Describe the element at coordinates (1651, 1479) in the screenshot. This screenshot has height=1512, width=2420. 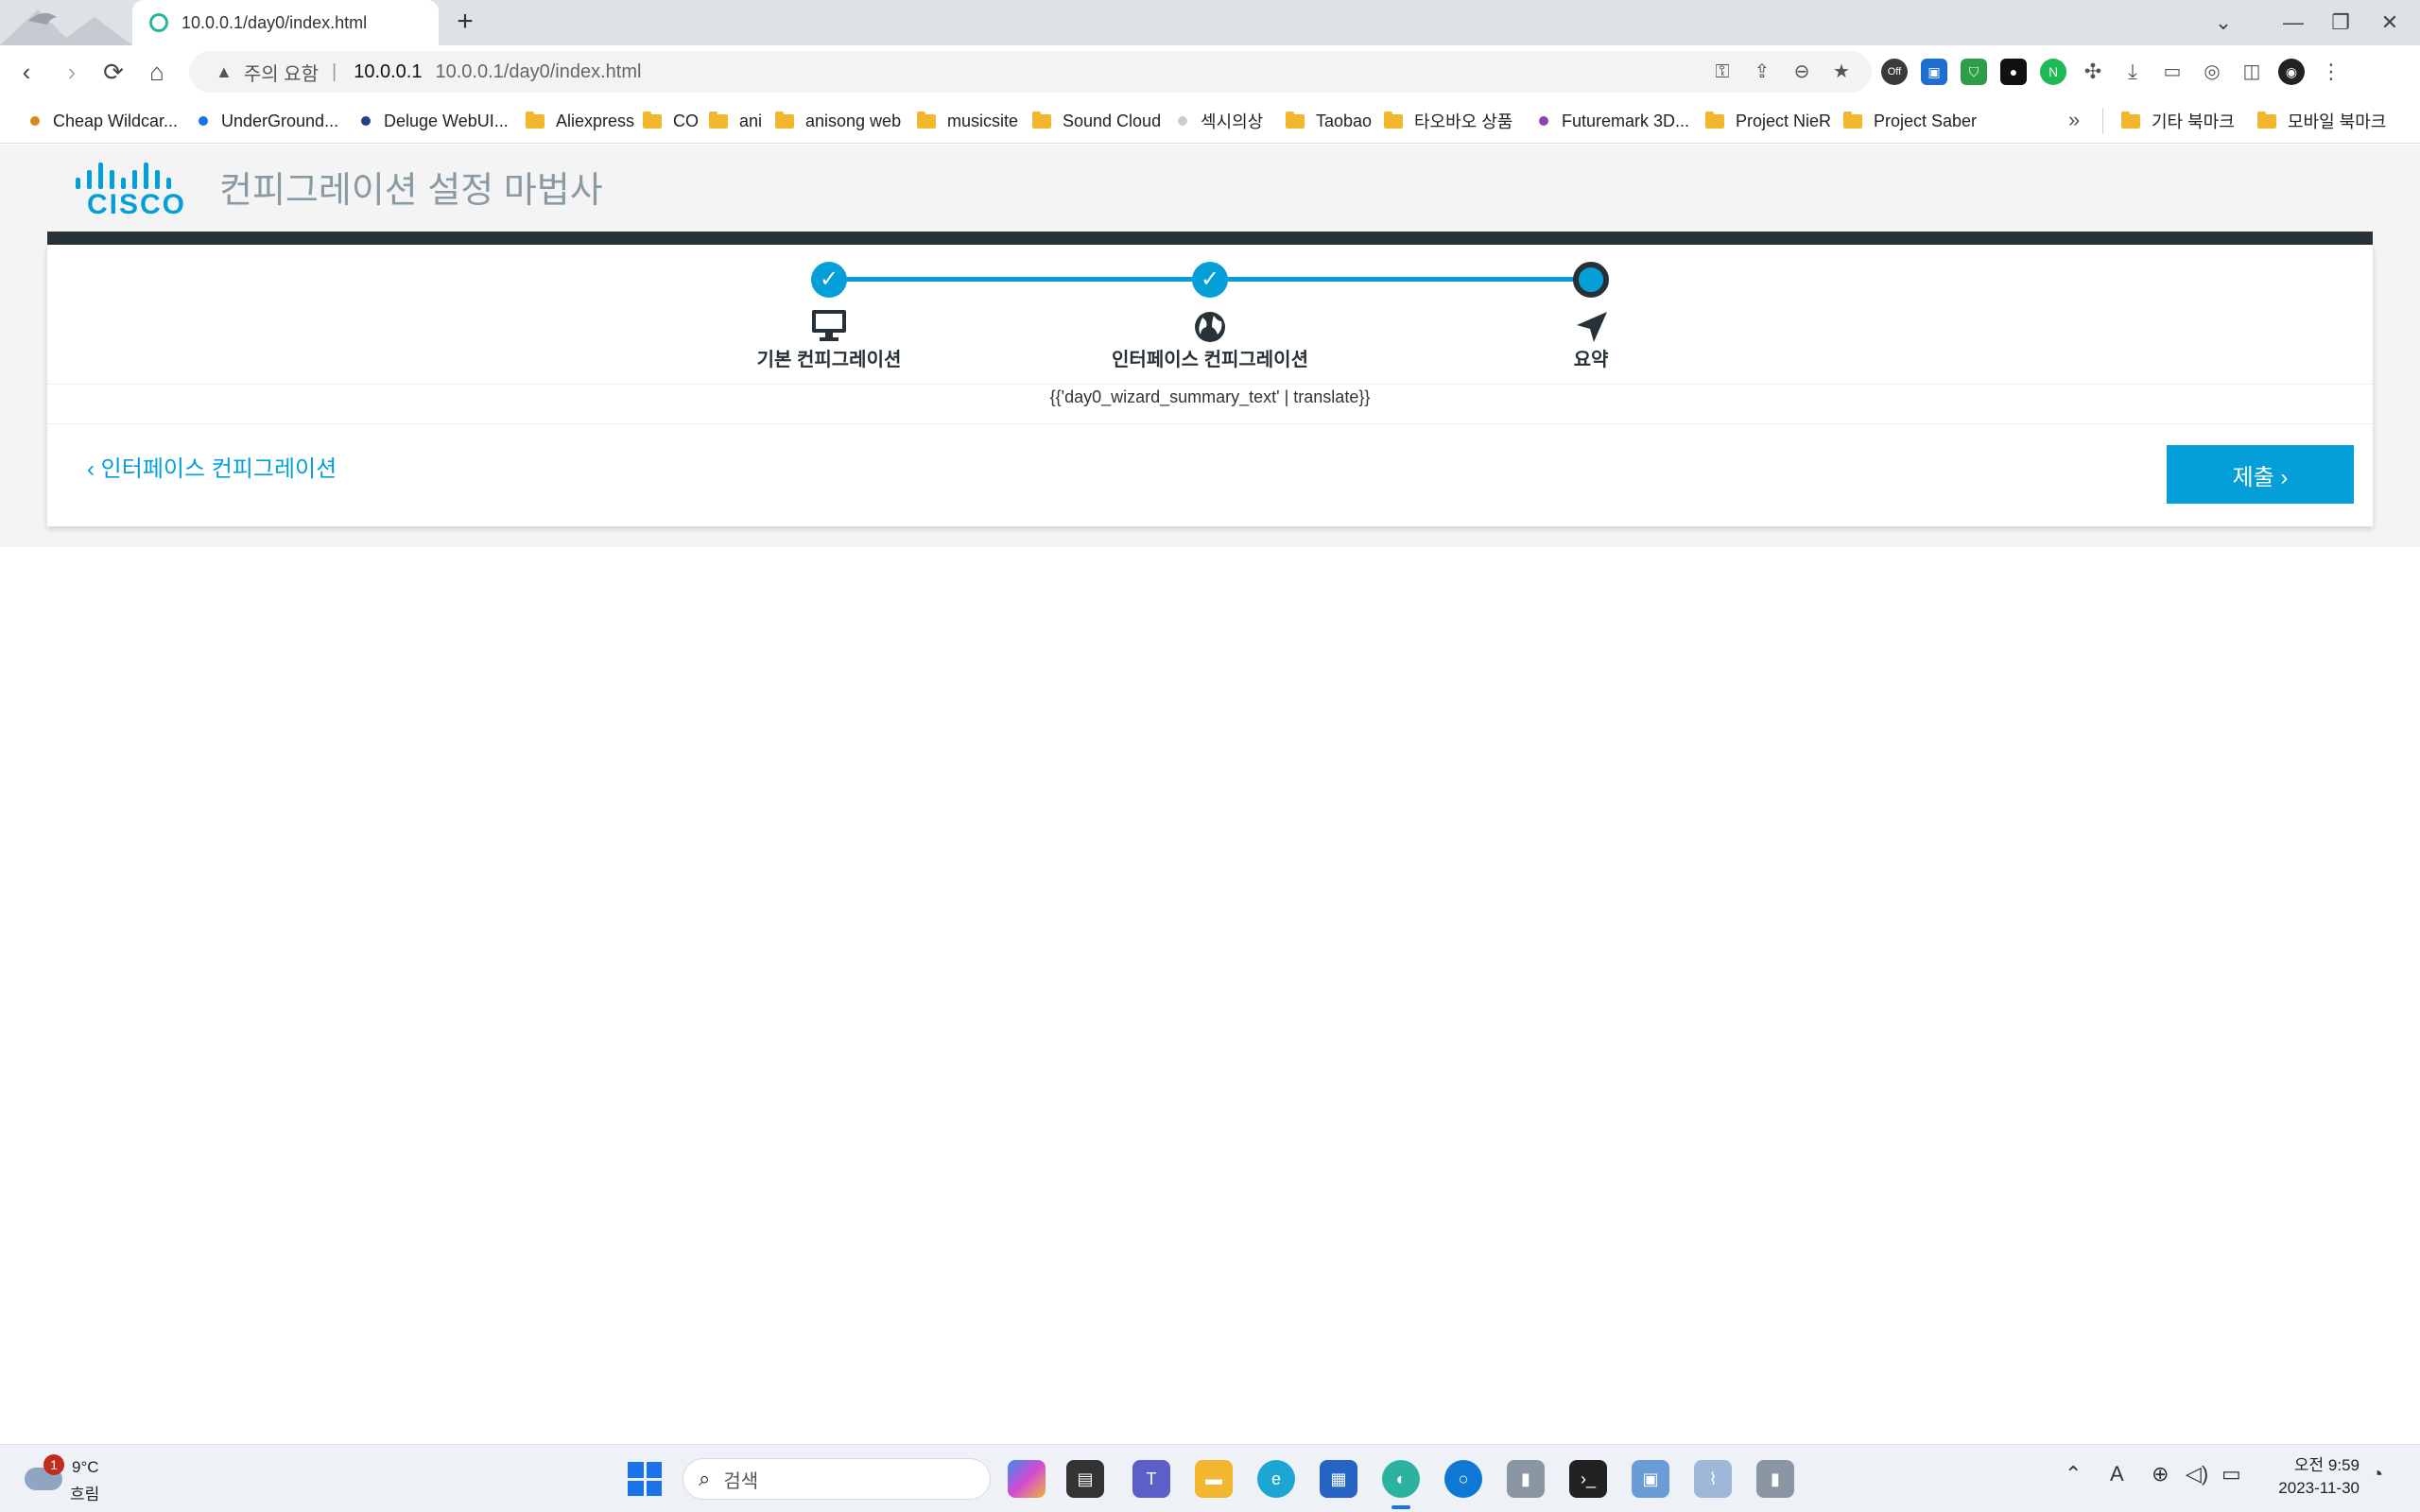
I see `remote-desktop-icon: ▣` at that location.